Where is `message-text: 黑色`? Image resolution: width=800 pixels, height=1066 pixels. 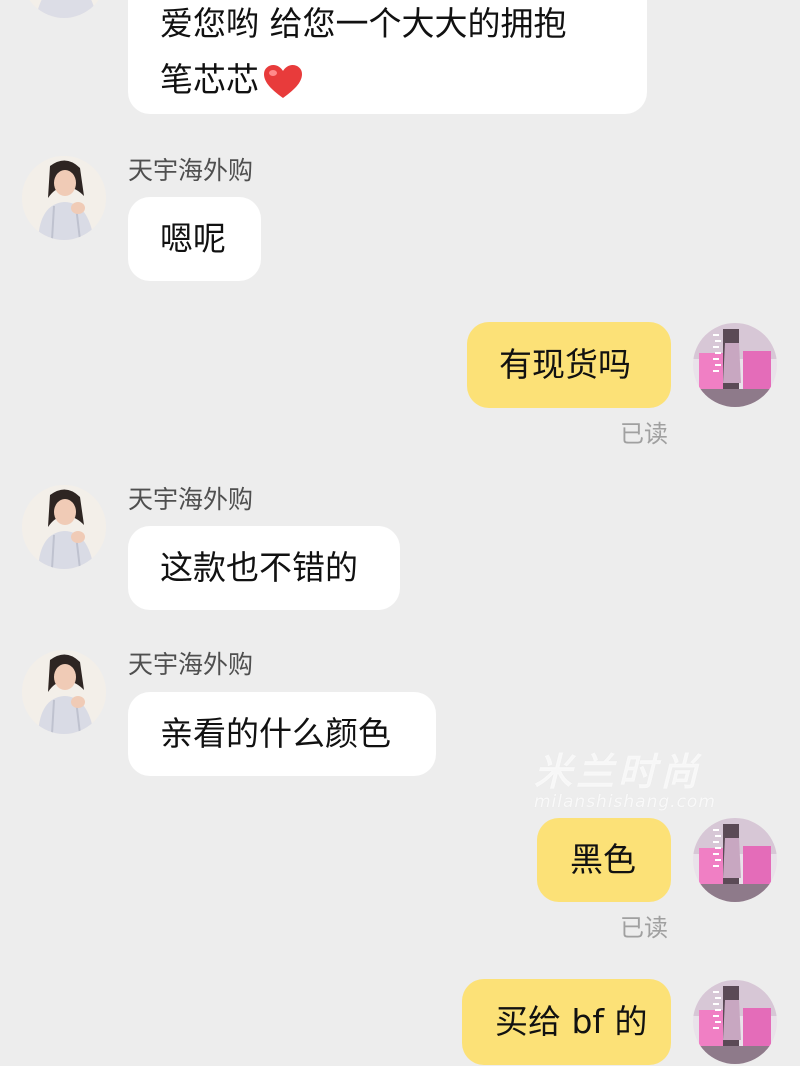 message-text: 黑色 is located at coordinates (603, 859).